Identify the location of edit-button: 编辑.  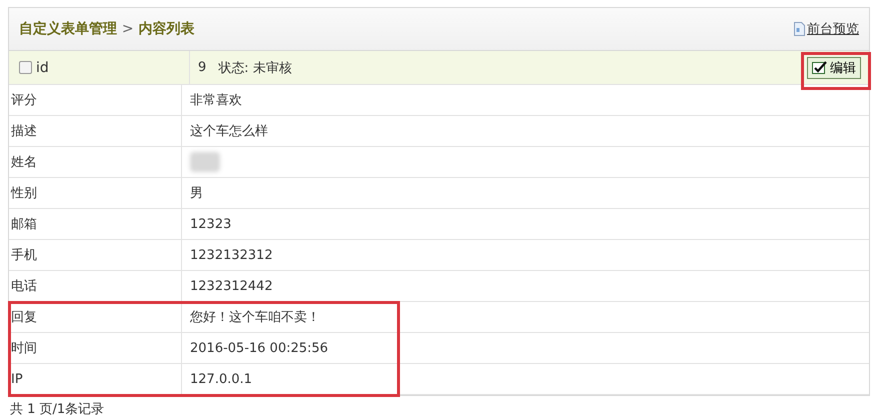
(834, 67).